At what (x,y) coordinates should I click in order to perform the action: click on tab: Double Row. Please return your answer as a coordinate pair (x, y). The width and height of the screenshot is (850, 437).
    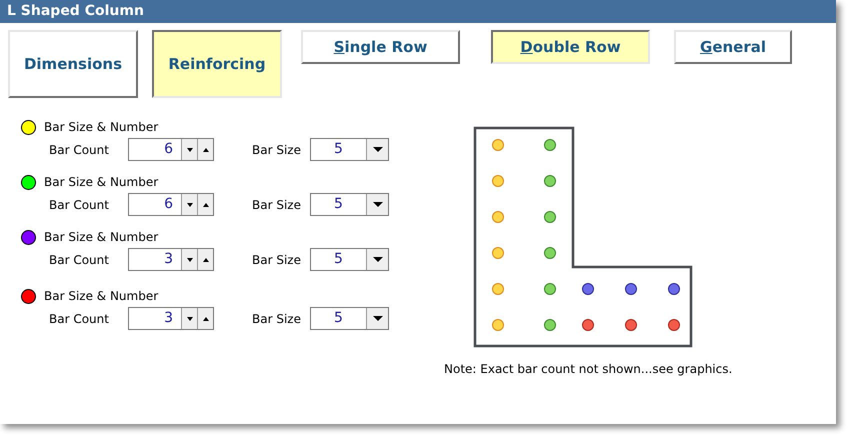
    Looking at the image, I should click on (570, 47).